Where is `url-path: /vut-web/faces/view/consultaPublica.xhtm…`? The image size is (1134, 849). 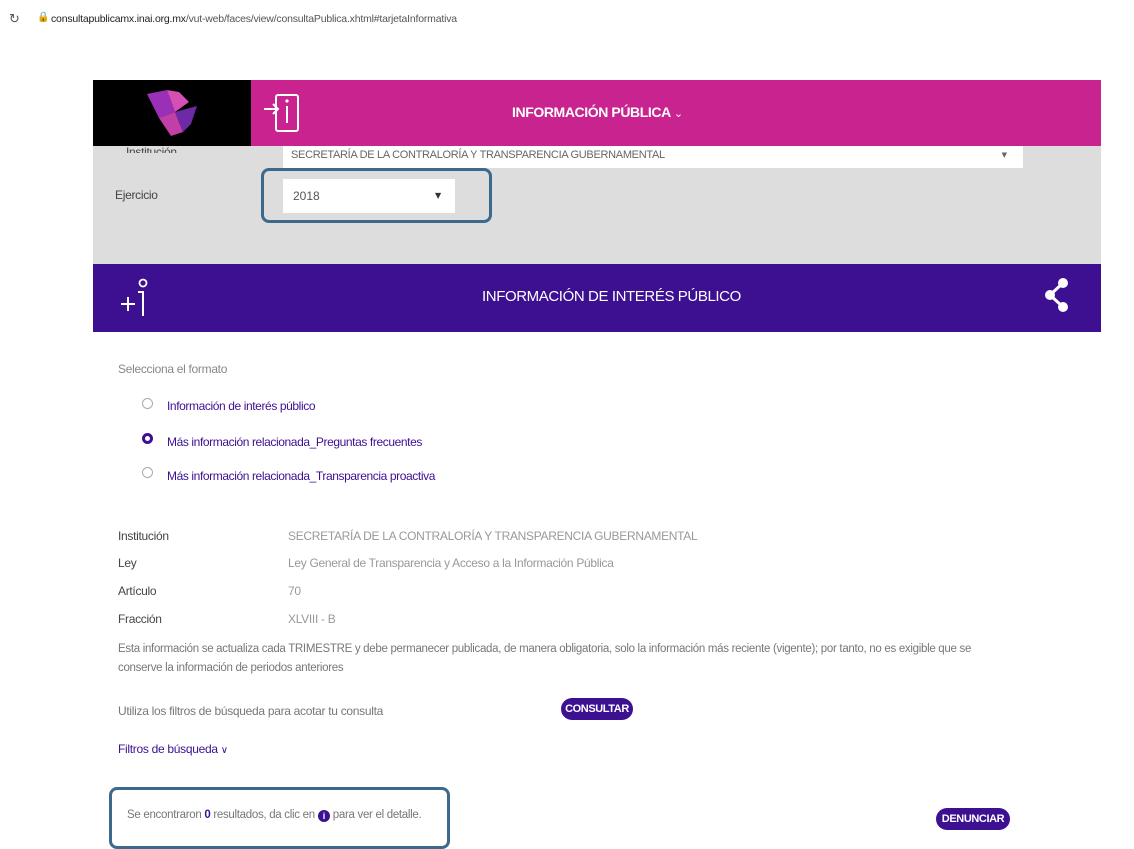 url-path: /vut-web/faces/view/consultaPublica.xhtm… is located at coordinates (321, 19).